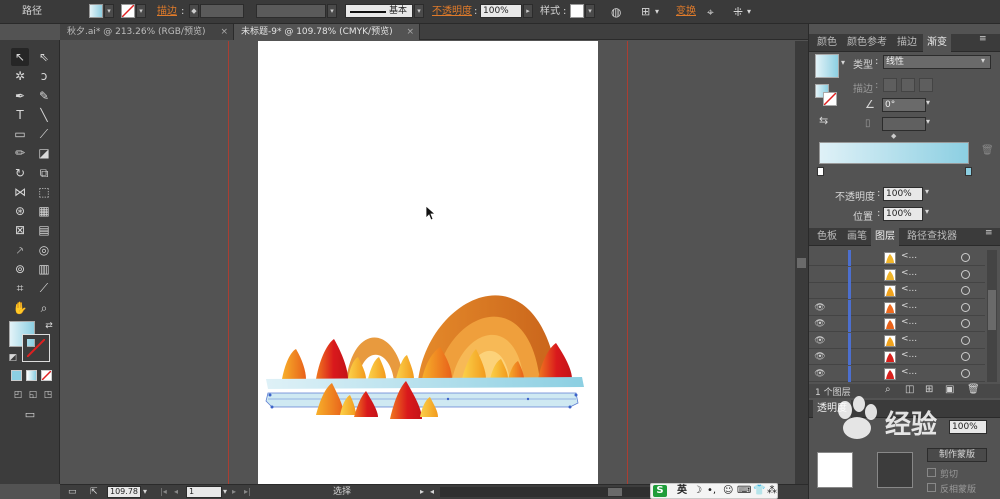 This screenshot has height=499, width=1000. I want to click on fill-dropdown-arrow: ▾, so click(109, 11).